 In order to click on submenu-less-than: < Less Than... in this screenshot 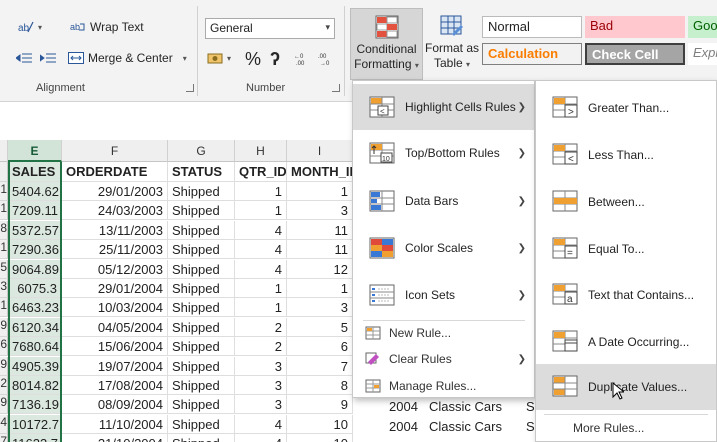, I will do `click(626, 155)`.